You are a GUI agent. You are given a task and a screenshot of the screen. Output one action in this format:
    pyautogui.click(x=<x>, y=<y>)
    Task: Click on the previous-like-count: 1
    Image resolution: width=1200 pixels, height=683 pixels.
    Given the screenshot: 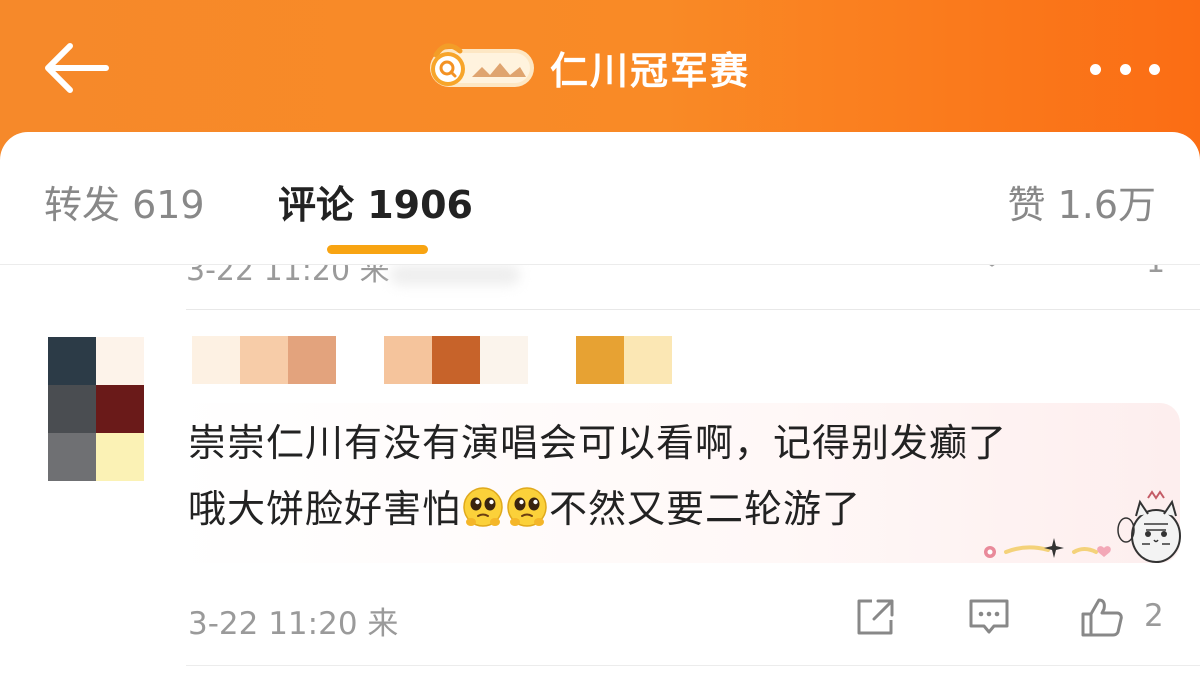 What is the action you would take?
    pyautogui.click(x=1155, y=272)
    